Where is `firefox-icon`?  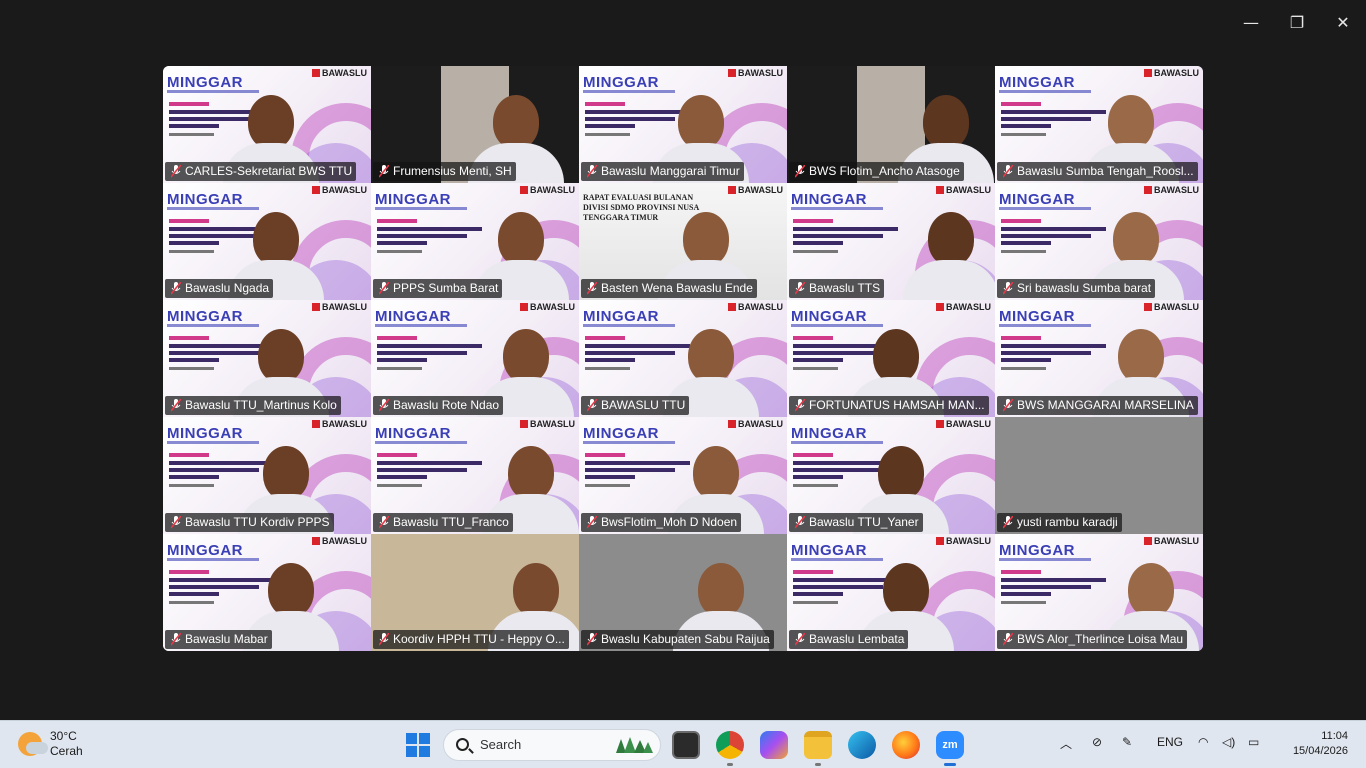
firefox-icon is located at coordinates (906, 745).